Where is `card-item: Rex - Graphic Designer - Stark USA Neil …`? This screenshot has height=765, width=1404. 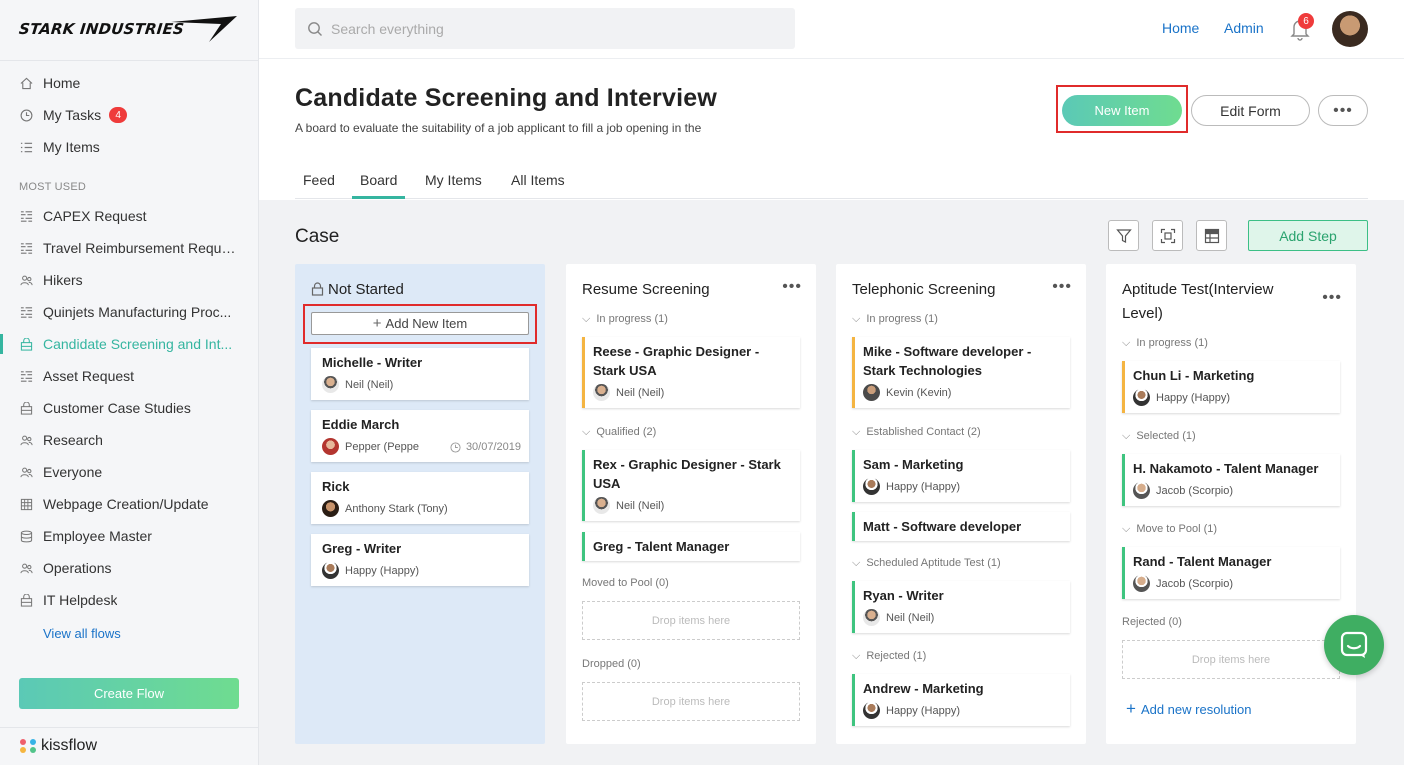
card-item: Rex - Graphic Designer - Stark USA Neil … is located at coordinates (691, 485).